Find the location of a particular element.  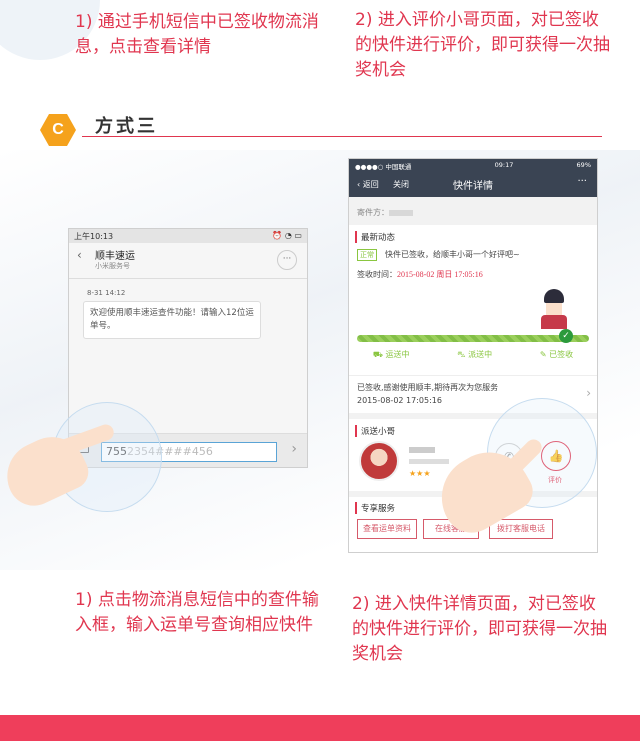

service-button-call: 拨打客服电话 is located at coordinates (521, 529).